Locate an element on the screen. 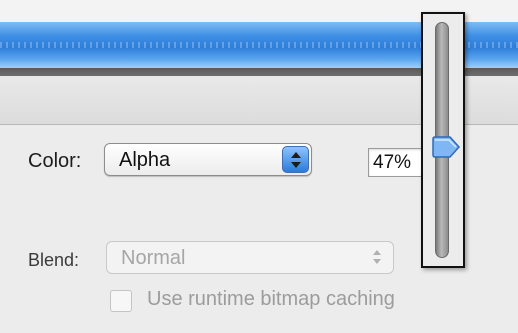 This screenshot has width=518, height=333. color-effect-value: Alpha is located at coordinates (145, 160).